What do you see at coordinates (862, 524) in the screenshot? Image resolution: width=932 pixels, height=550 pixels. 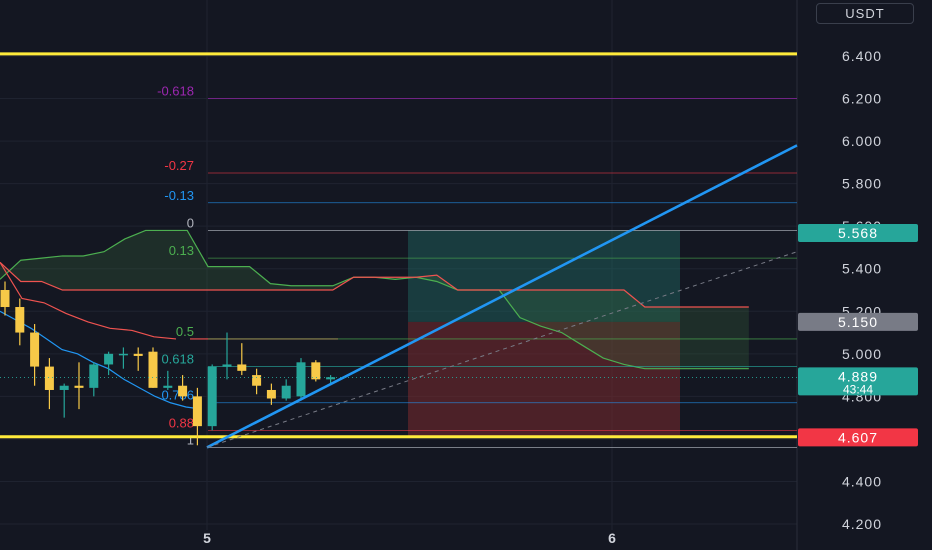 I see `y-axis-tick-label: 4.200` at bounding box center [862, 524].